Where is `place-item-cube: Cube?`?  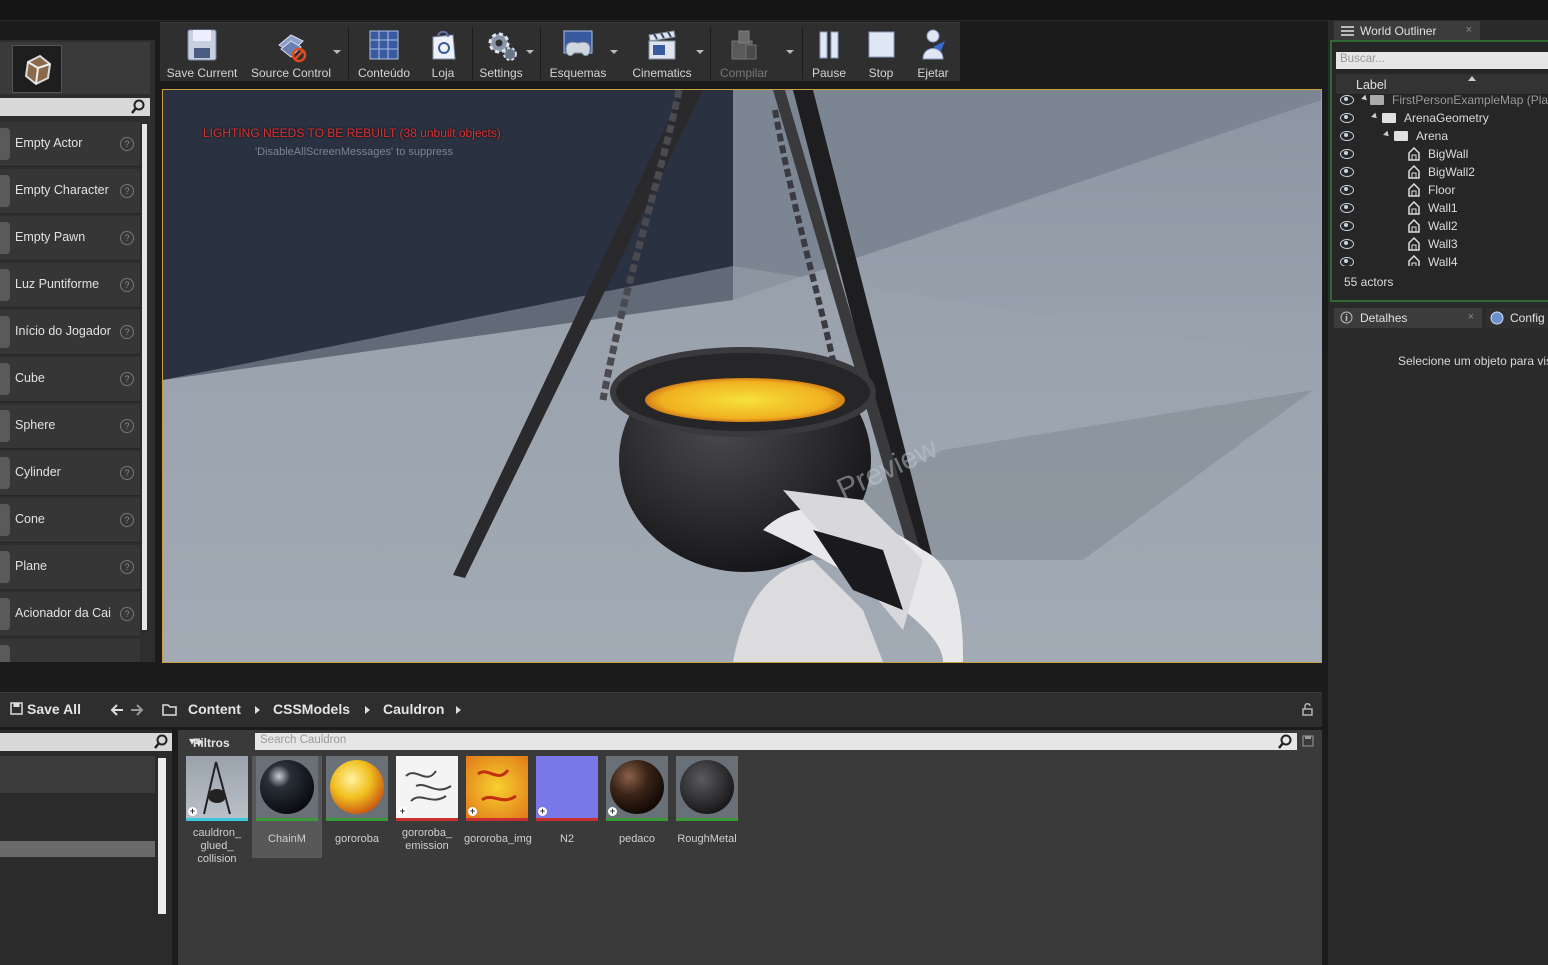 place-item-cube: Cube? is located at coordinates (70, 379).